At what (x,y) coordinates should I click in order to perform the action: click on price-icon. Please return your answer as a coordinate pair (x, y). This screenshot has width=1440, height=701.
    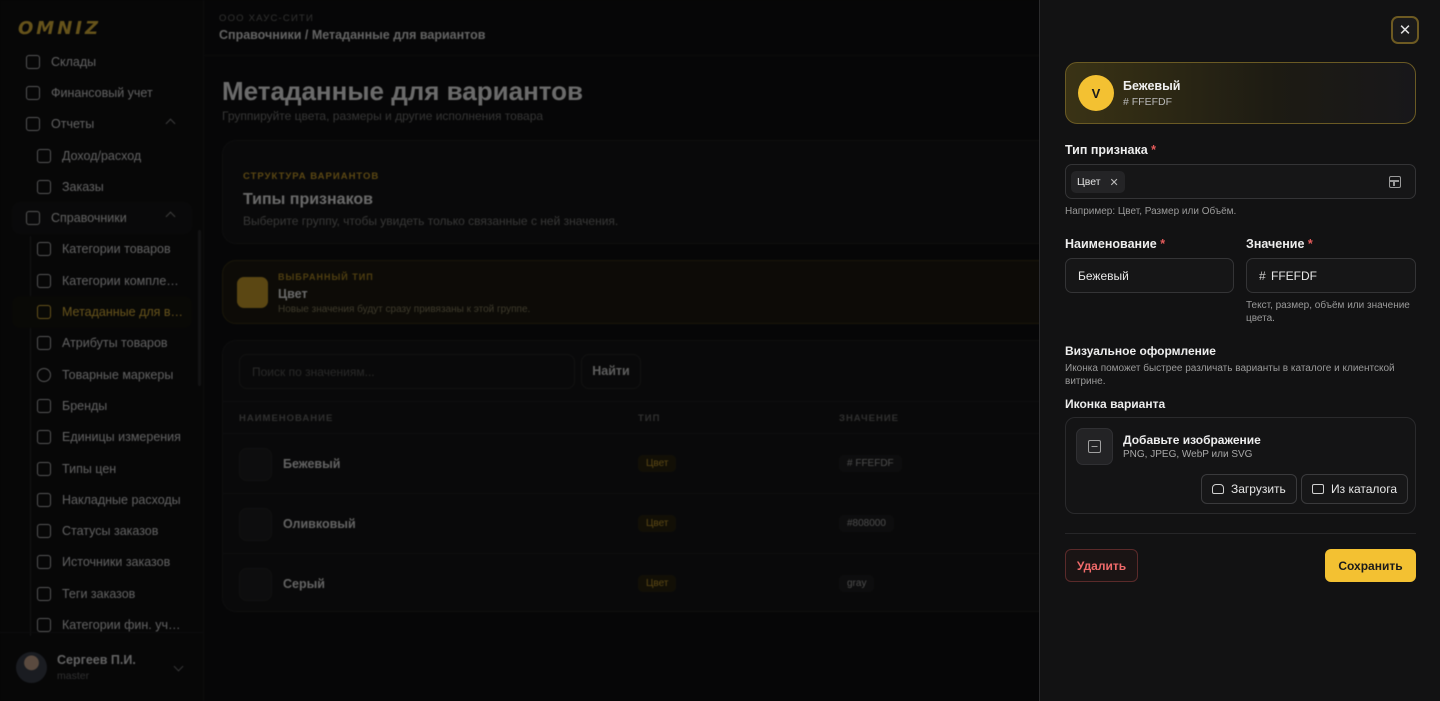
    Looking at the image, I should click on (44, 468).